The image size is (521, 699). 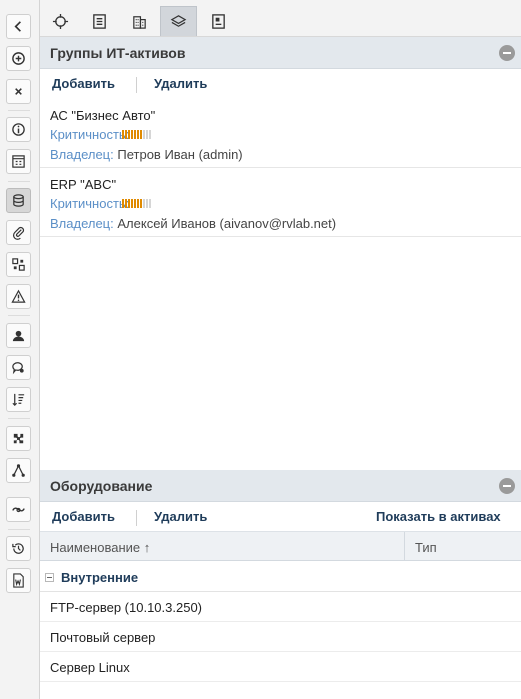 What do you see at coordinates (18, 367) in the screenshot?
I see `comment-search-icon` at bounding box center [18, 367].